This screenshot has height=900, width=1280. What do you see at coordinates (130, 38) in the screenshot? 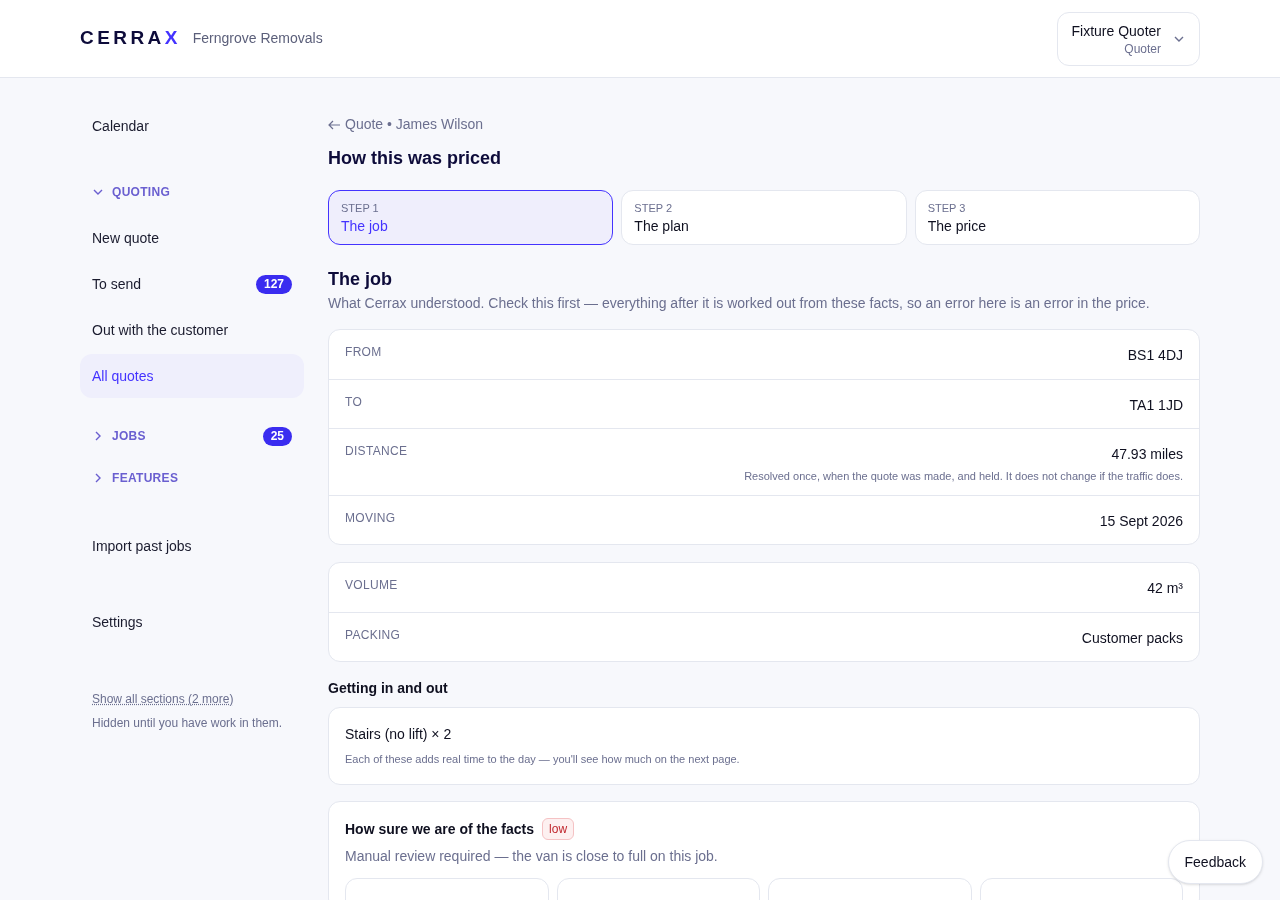
I see `logo: CERRA X` at bounding box center [130, 38].